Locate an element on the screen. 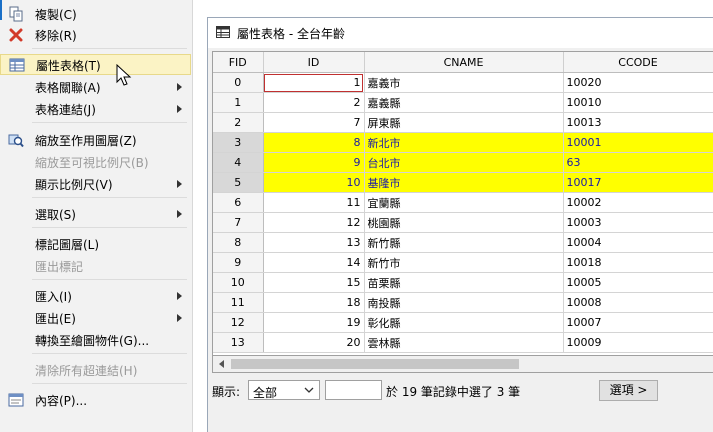 Image resolution: width=713 pixels, height=432 pixels. row-id-cell: 14 is located at coordinates (314, 262).